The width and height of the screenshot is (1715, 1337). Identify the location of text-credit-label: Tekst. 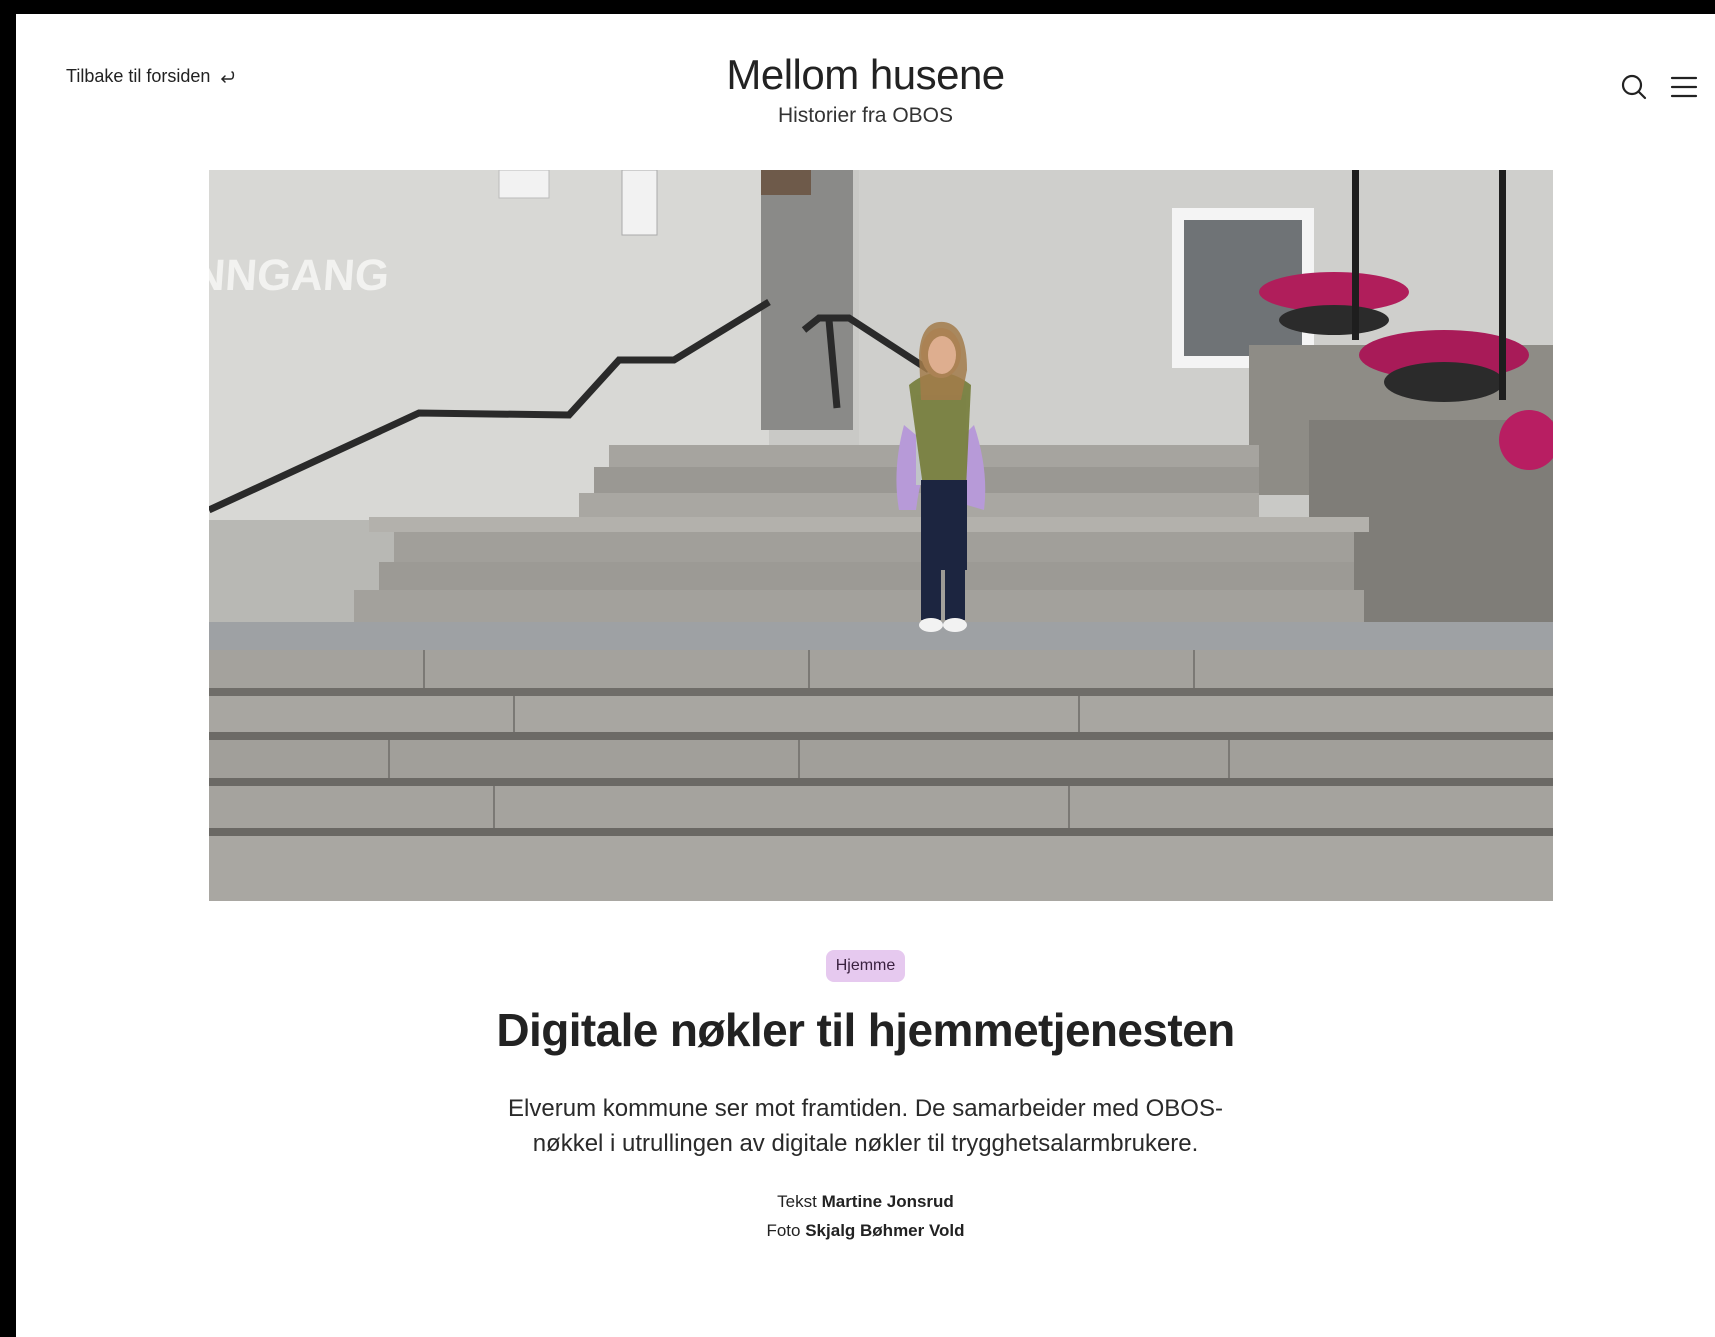
(797, 1201).